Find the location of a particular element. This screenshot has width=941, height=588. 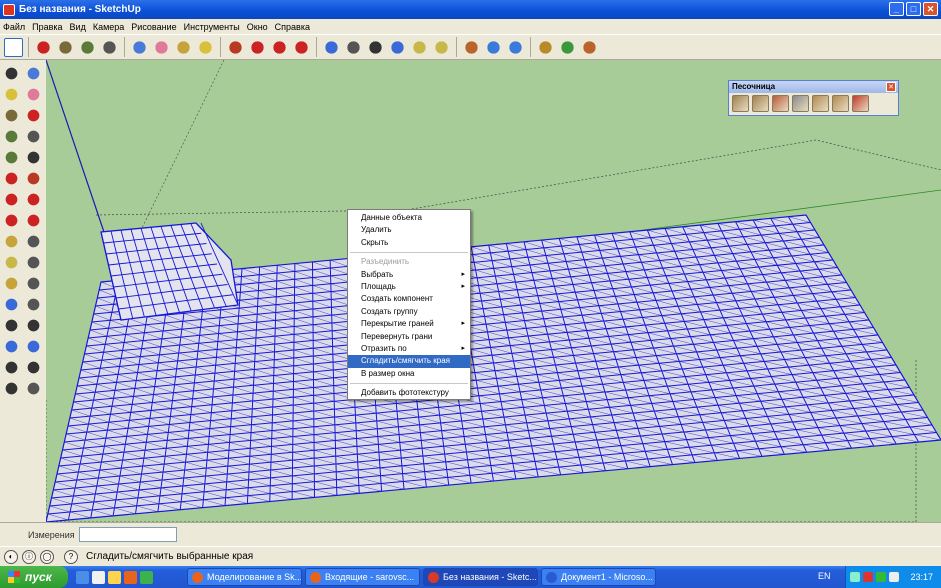

folder-icon is located at coordinates (114, 577).